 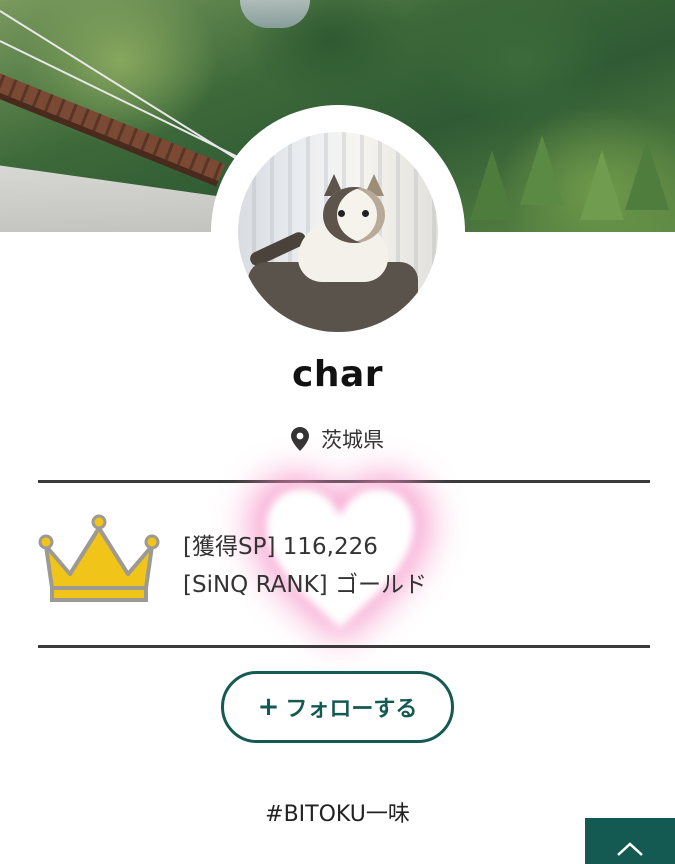 What do you see at coordinates (275, 14) in the screenshot?
I see `cover-river` at bounding box center [275, 14].